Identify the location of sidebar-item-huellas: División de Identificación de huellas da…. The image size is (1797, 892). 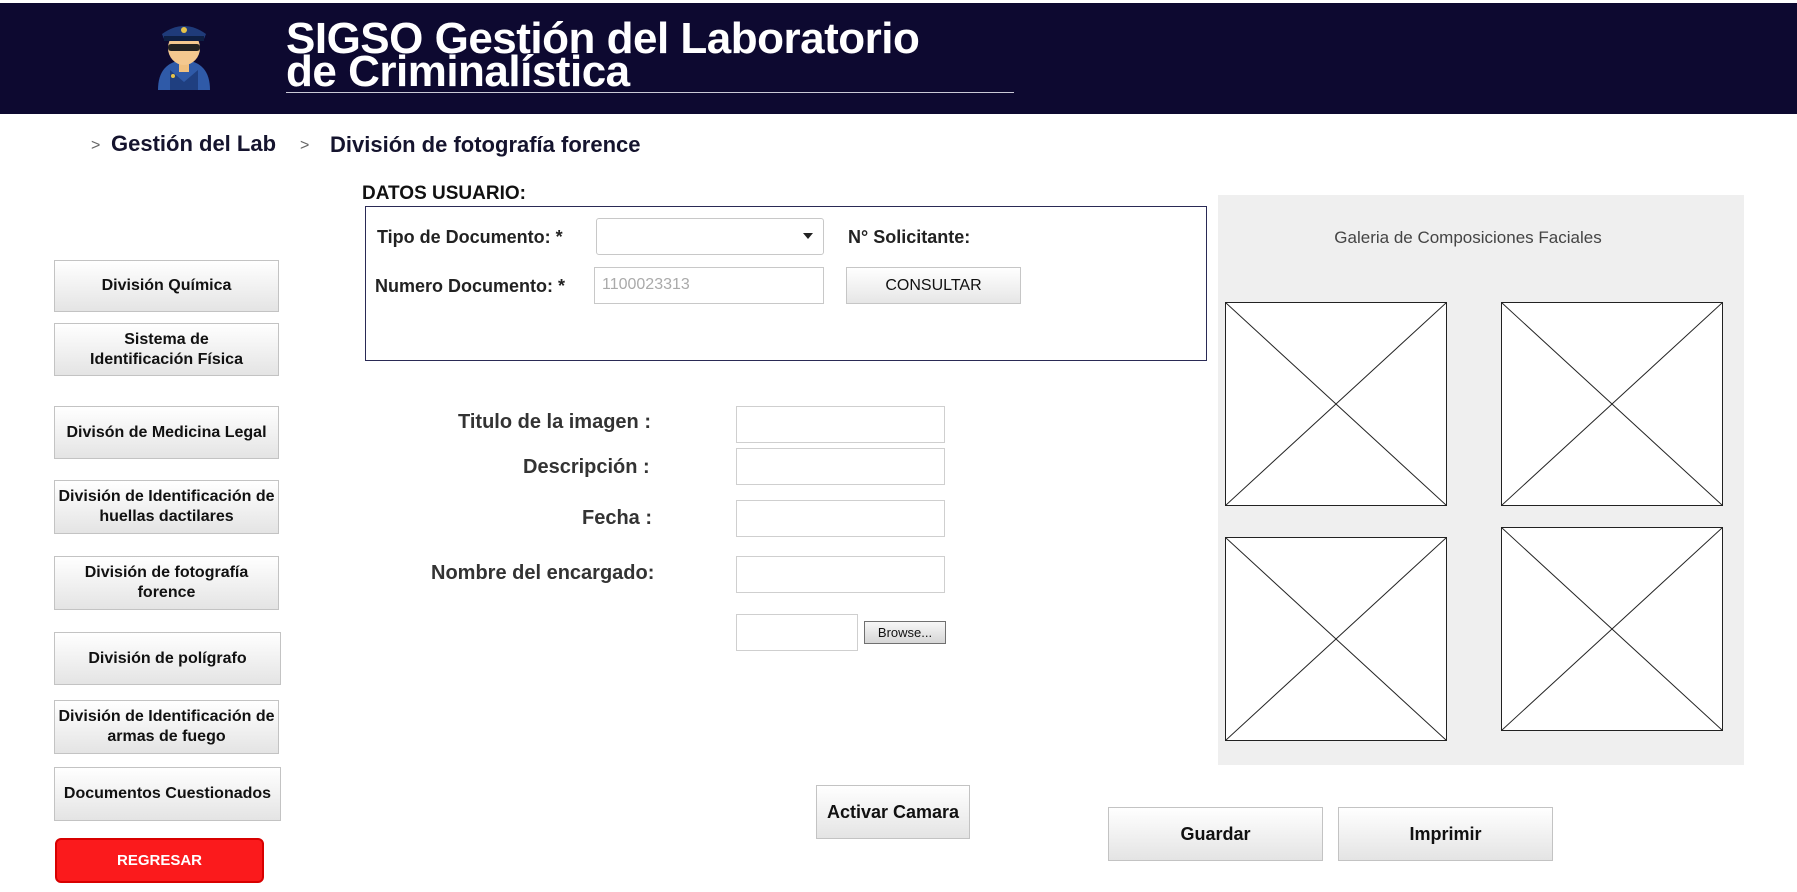
(166, 507).